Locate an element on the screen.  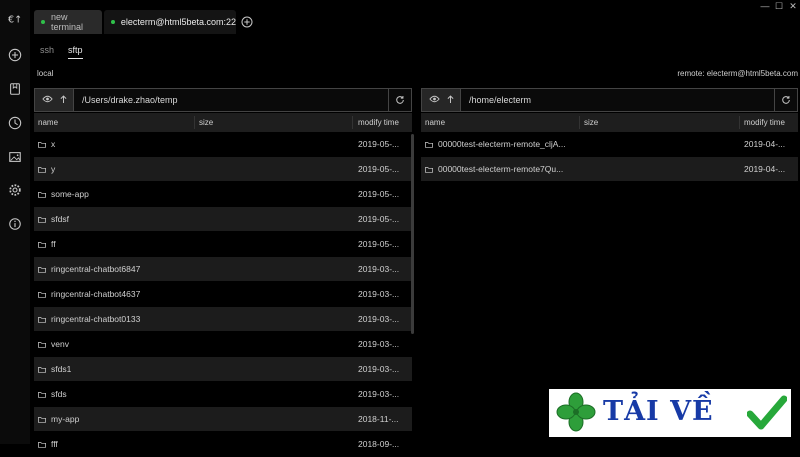
file-name-text: fff is located at coordinates (54, 444).